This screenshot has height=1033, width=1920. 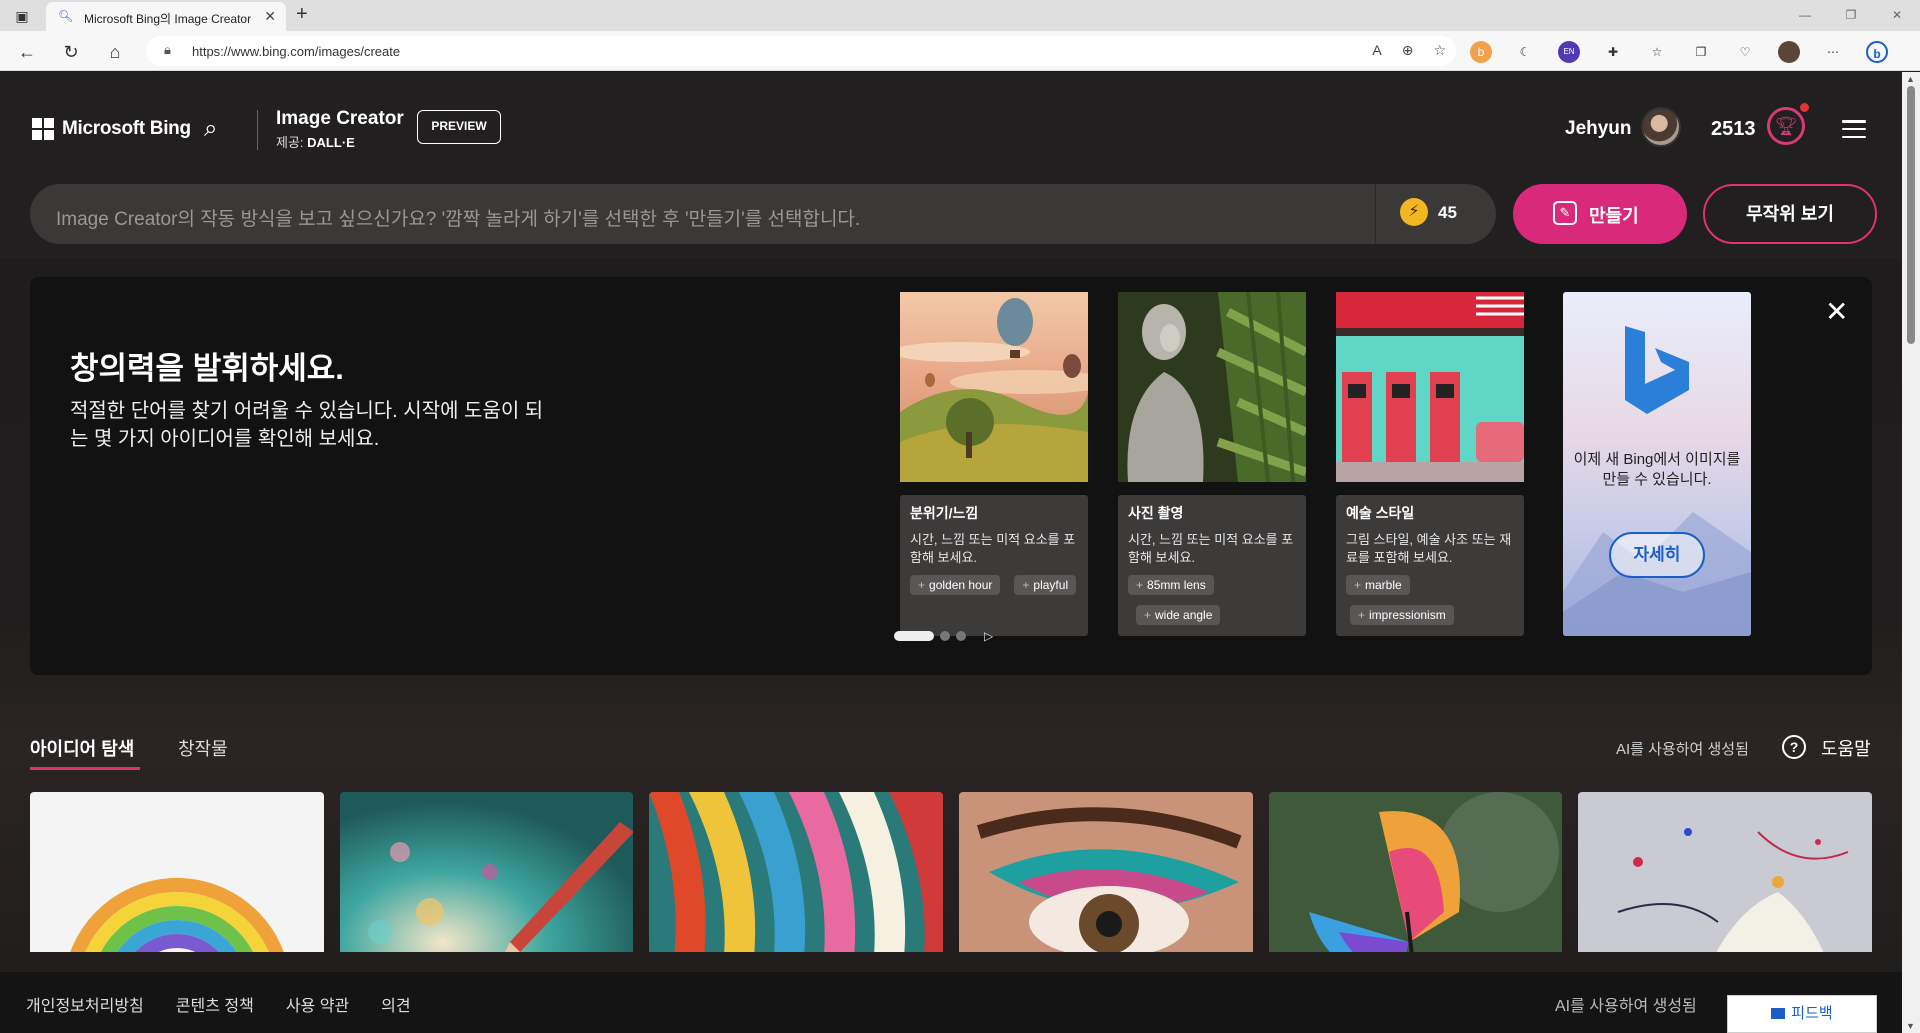 I want to click on idea-chip: + wide angle, so click(x=1178, y=615).